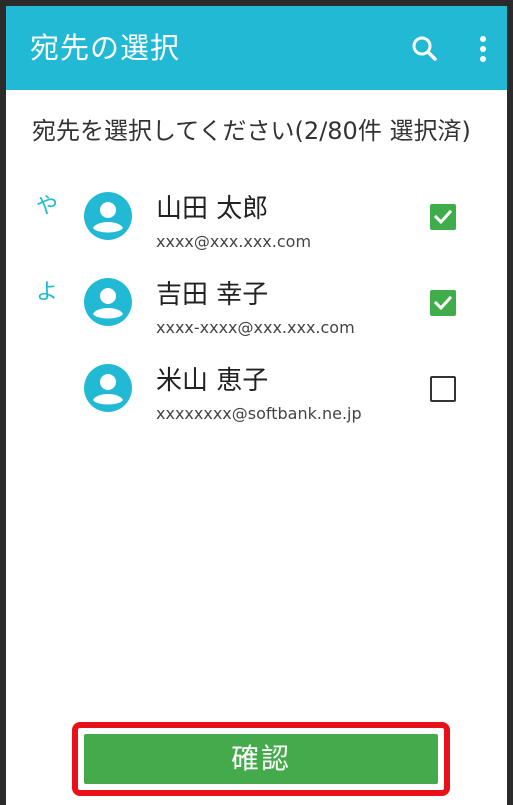 The height and width of the screenshot is (805, 513). What do you see at coordinates (483, 49) in the screenshot?
I see `more-vert-icon` at bounding box center [483, 49].